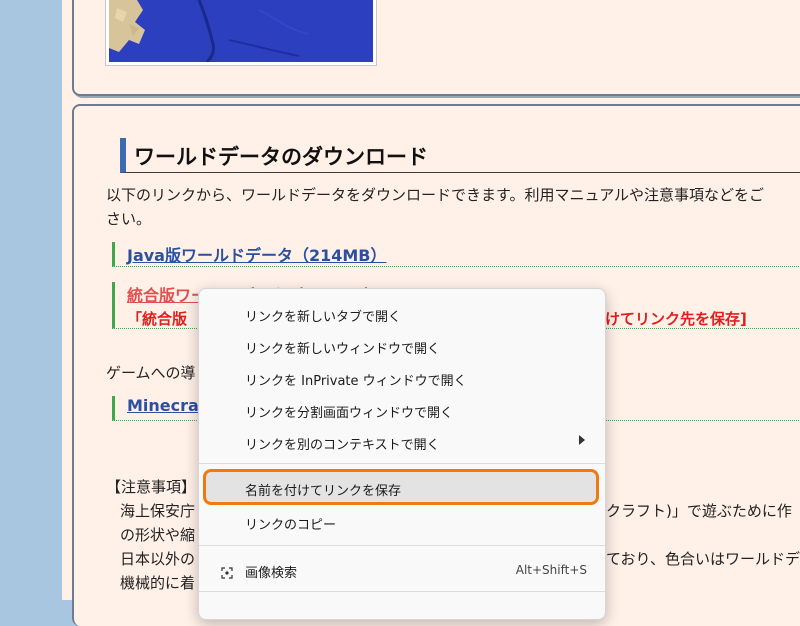 Image resolution: width=800 pixels, height=626 pixels. What do you see at coordinates (699, 511) in the screenshot?
I see `notes-line1-right: クラフト)」で遊ぶために作` at bounding box center [699, 511].